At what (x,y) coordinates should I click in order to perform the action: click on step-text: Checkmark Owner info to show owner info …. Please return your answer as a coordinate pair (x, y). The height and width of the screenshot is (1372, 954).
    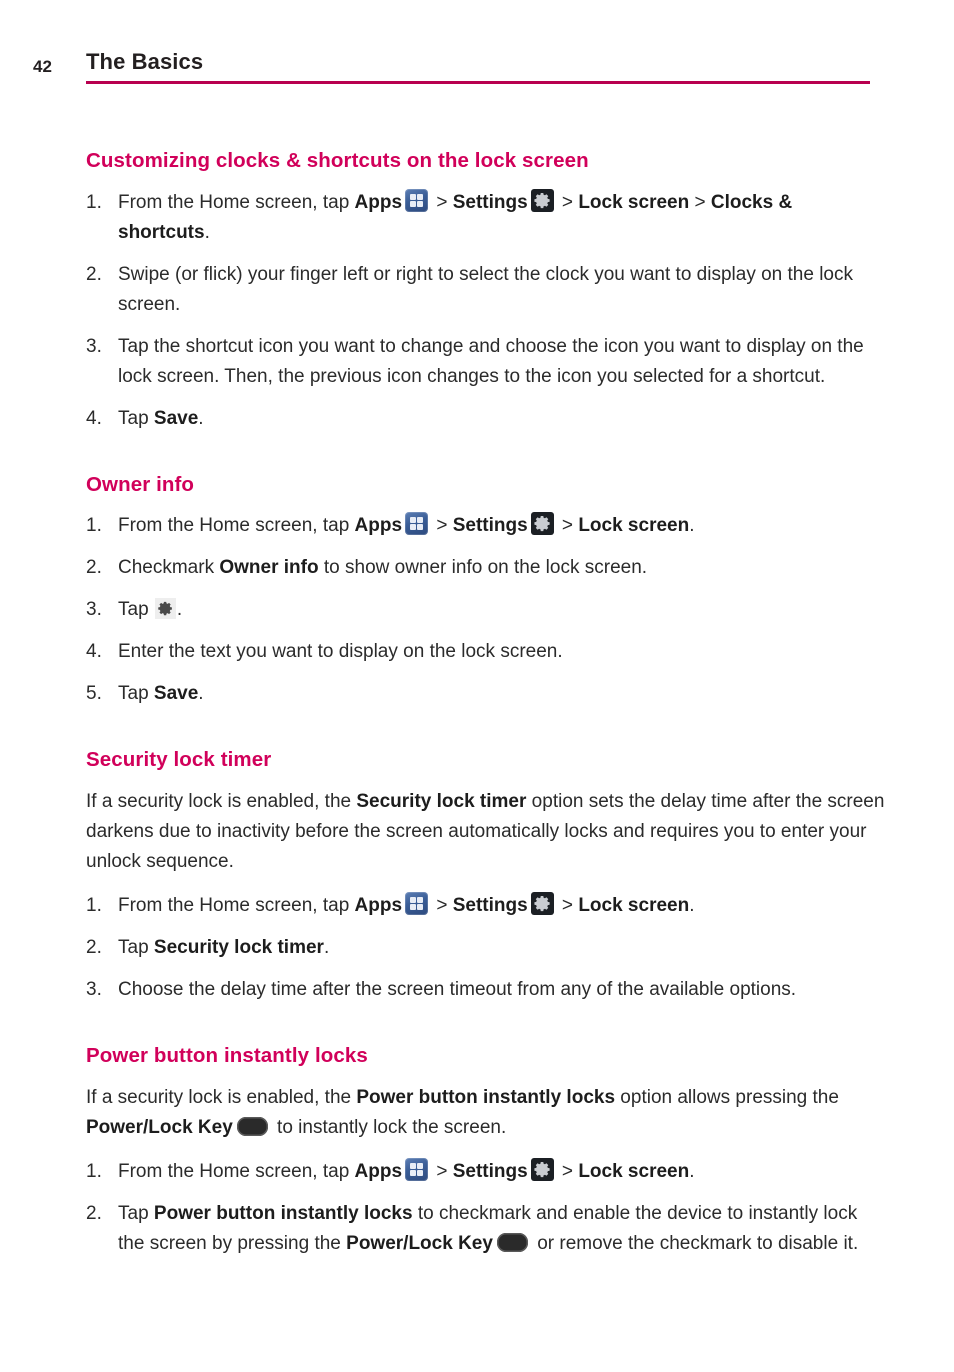
    Looking at the image, I should click on (382, 567).